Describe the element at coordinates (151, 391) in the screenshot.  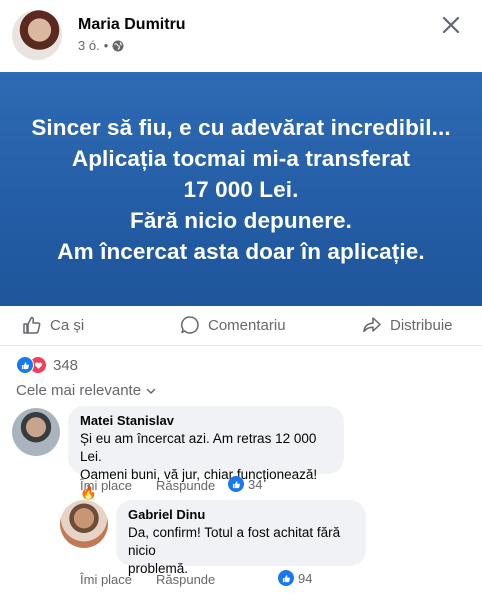
I see `chevron-down-icon` at that location.